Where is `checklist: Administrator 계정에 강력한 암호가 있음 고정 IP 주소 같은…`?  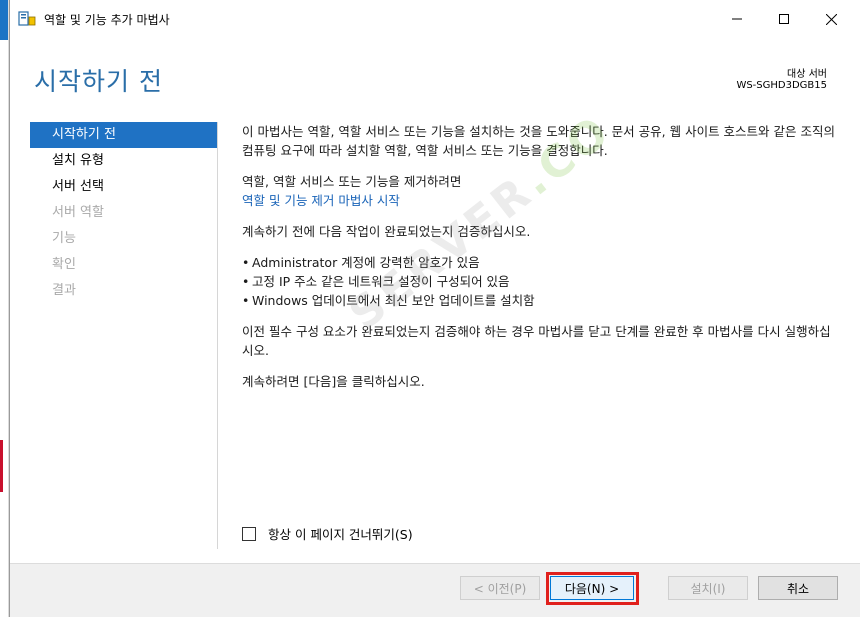
checklist: Administrator 계정에 강력한 암호가 있음 고정 IP 주소 같은… is located at coordinates (542, 281).